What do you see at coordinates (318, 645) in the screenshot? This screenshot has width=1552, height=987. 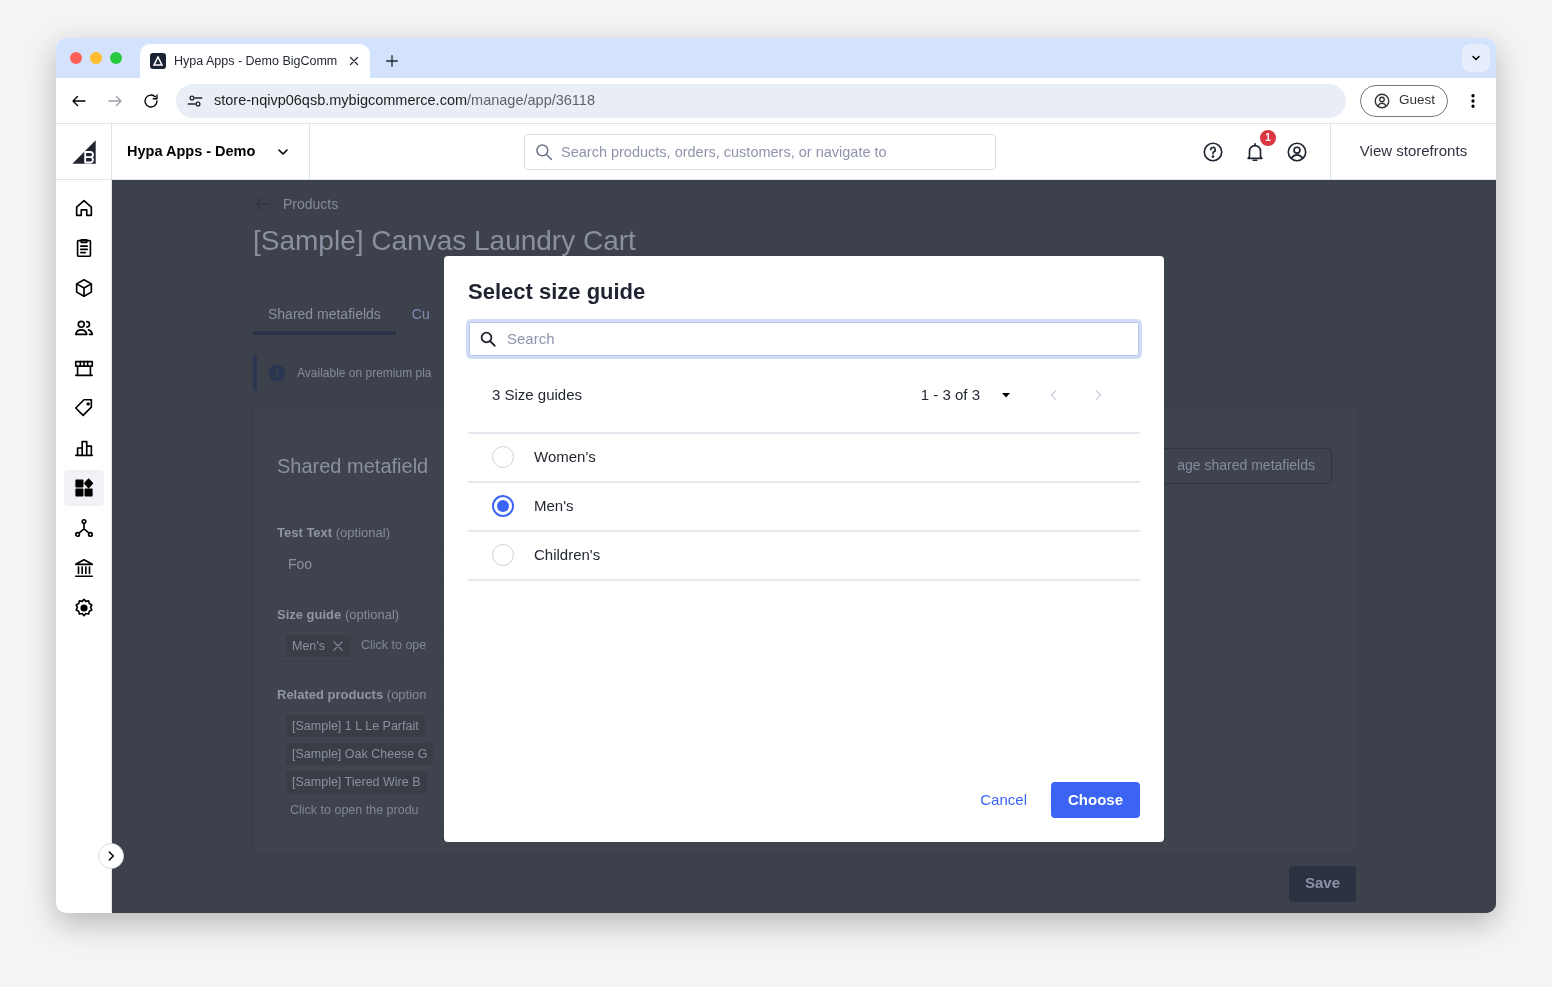 I see `tag-chip: Men's` at bounding box center [318, 645].